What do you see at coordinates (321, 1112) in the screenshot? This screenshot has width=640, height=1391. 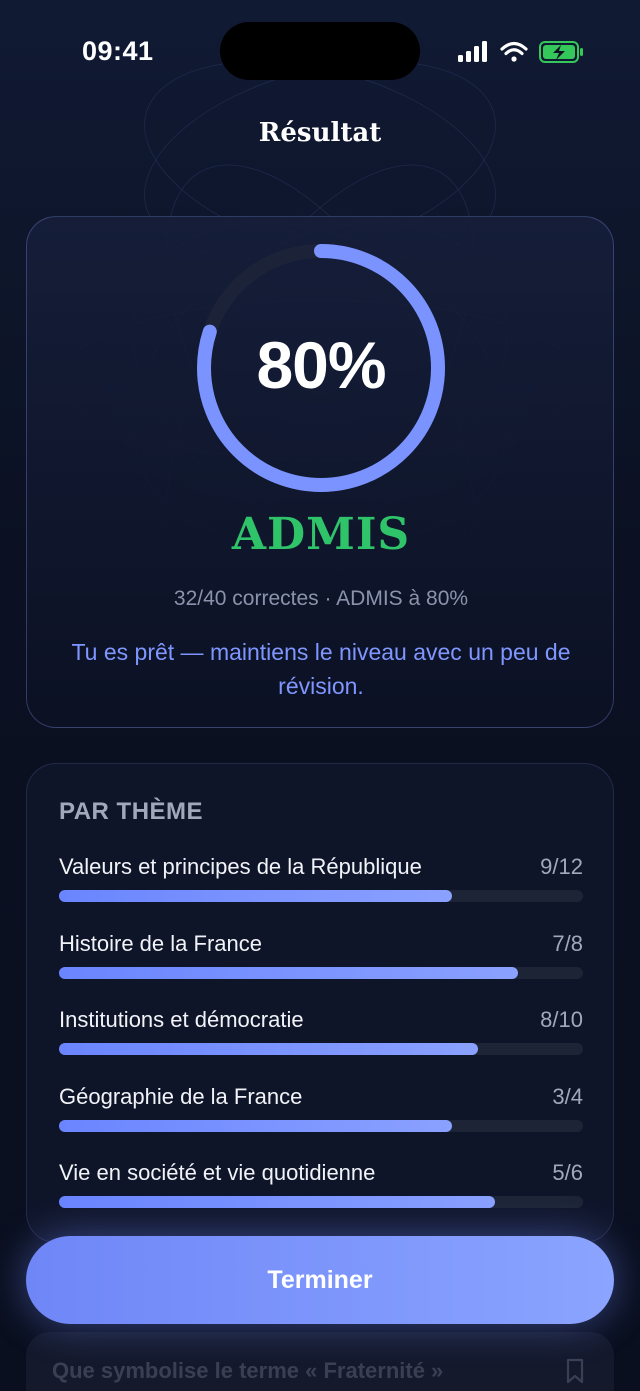 I see `theme-row: Géographie de la France 3/4` at bounding box center [321, 1112].